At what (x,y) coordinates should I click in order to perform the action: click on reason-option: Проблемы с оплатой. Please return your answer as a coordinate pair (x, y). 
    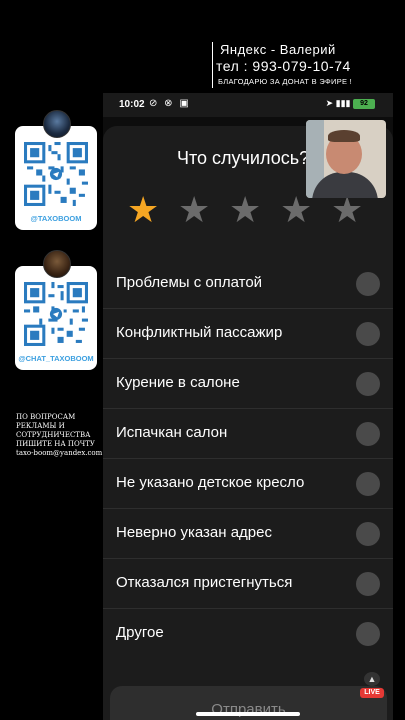
    Looking at the image, I should click on (248, 284).